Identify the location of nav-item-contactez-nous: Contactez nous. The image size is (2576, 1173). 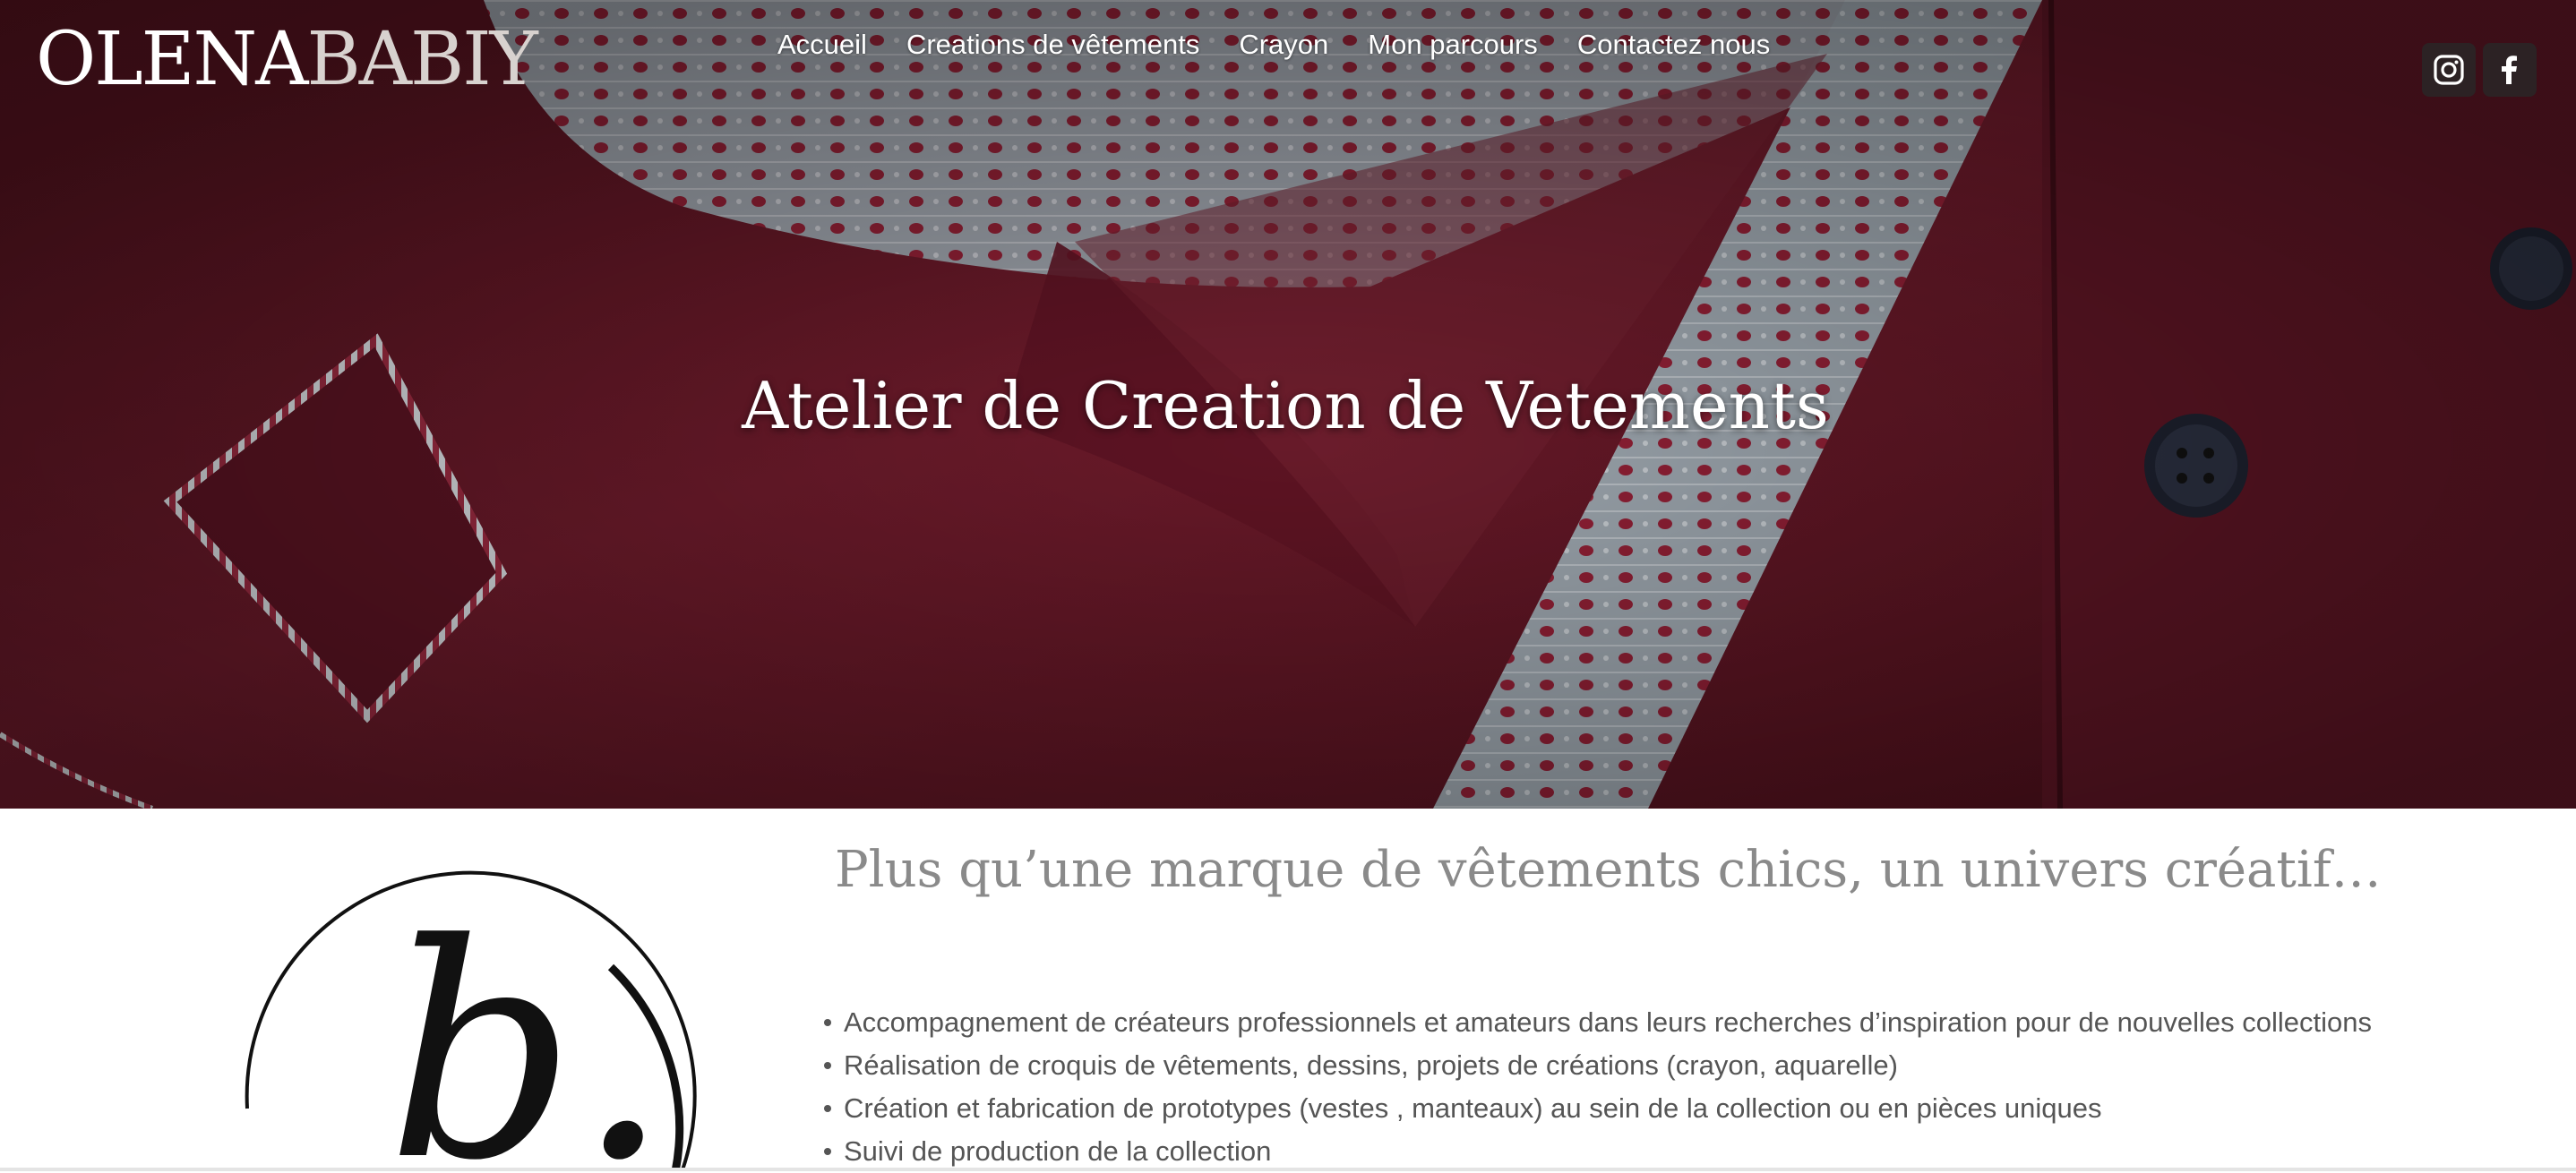
(1673, 45).